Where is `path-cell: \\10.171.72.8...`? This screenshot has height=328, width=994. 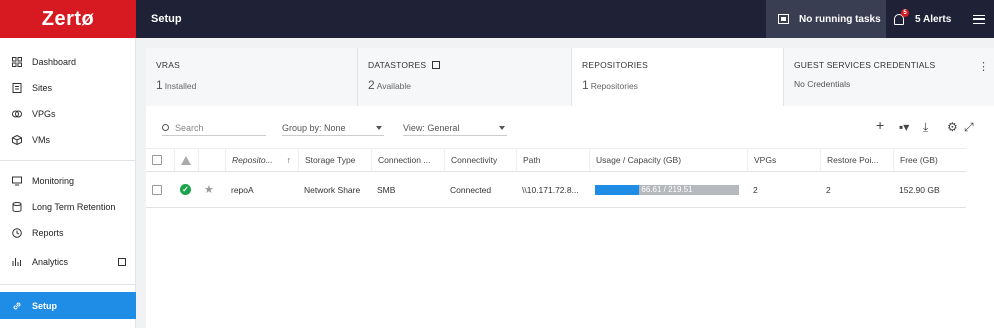 path-cell: \\10.171.72.8... is located at coordinates (550, 189).